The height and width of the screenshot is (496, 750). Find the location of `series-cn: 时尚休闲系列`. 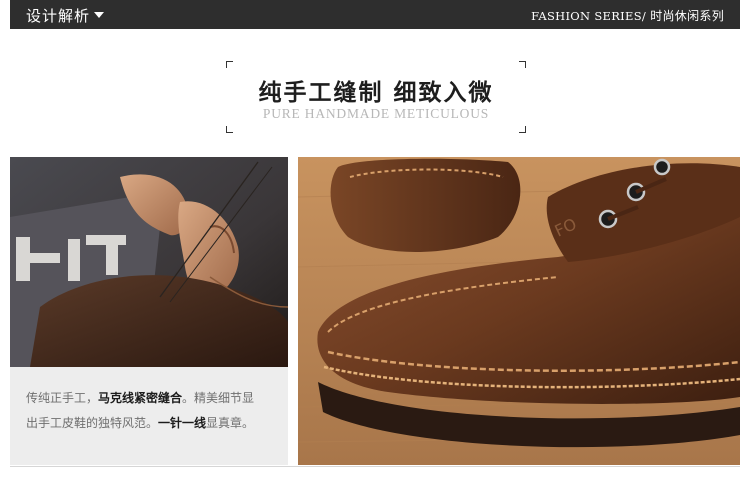

series-cn: 时尚休闲系列 is located at coordinates (685, 16).